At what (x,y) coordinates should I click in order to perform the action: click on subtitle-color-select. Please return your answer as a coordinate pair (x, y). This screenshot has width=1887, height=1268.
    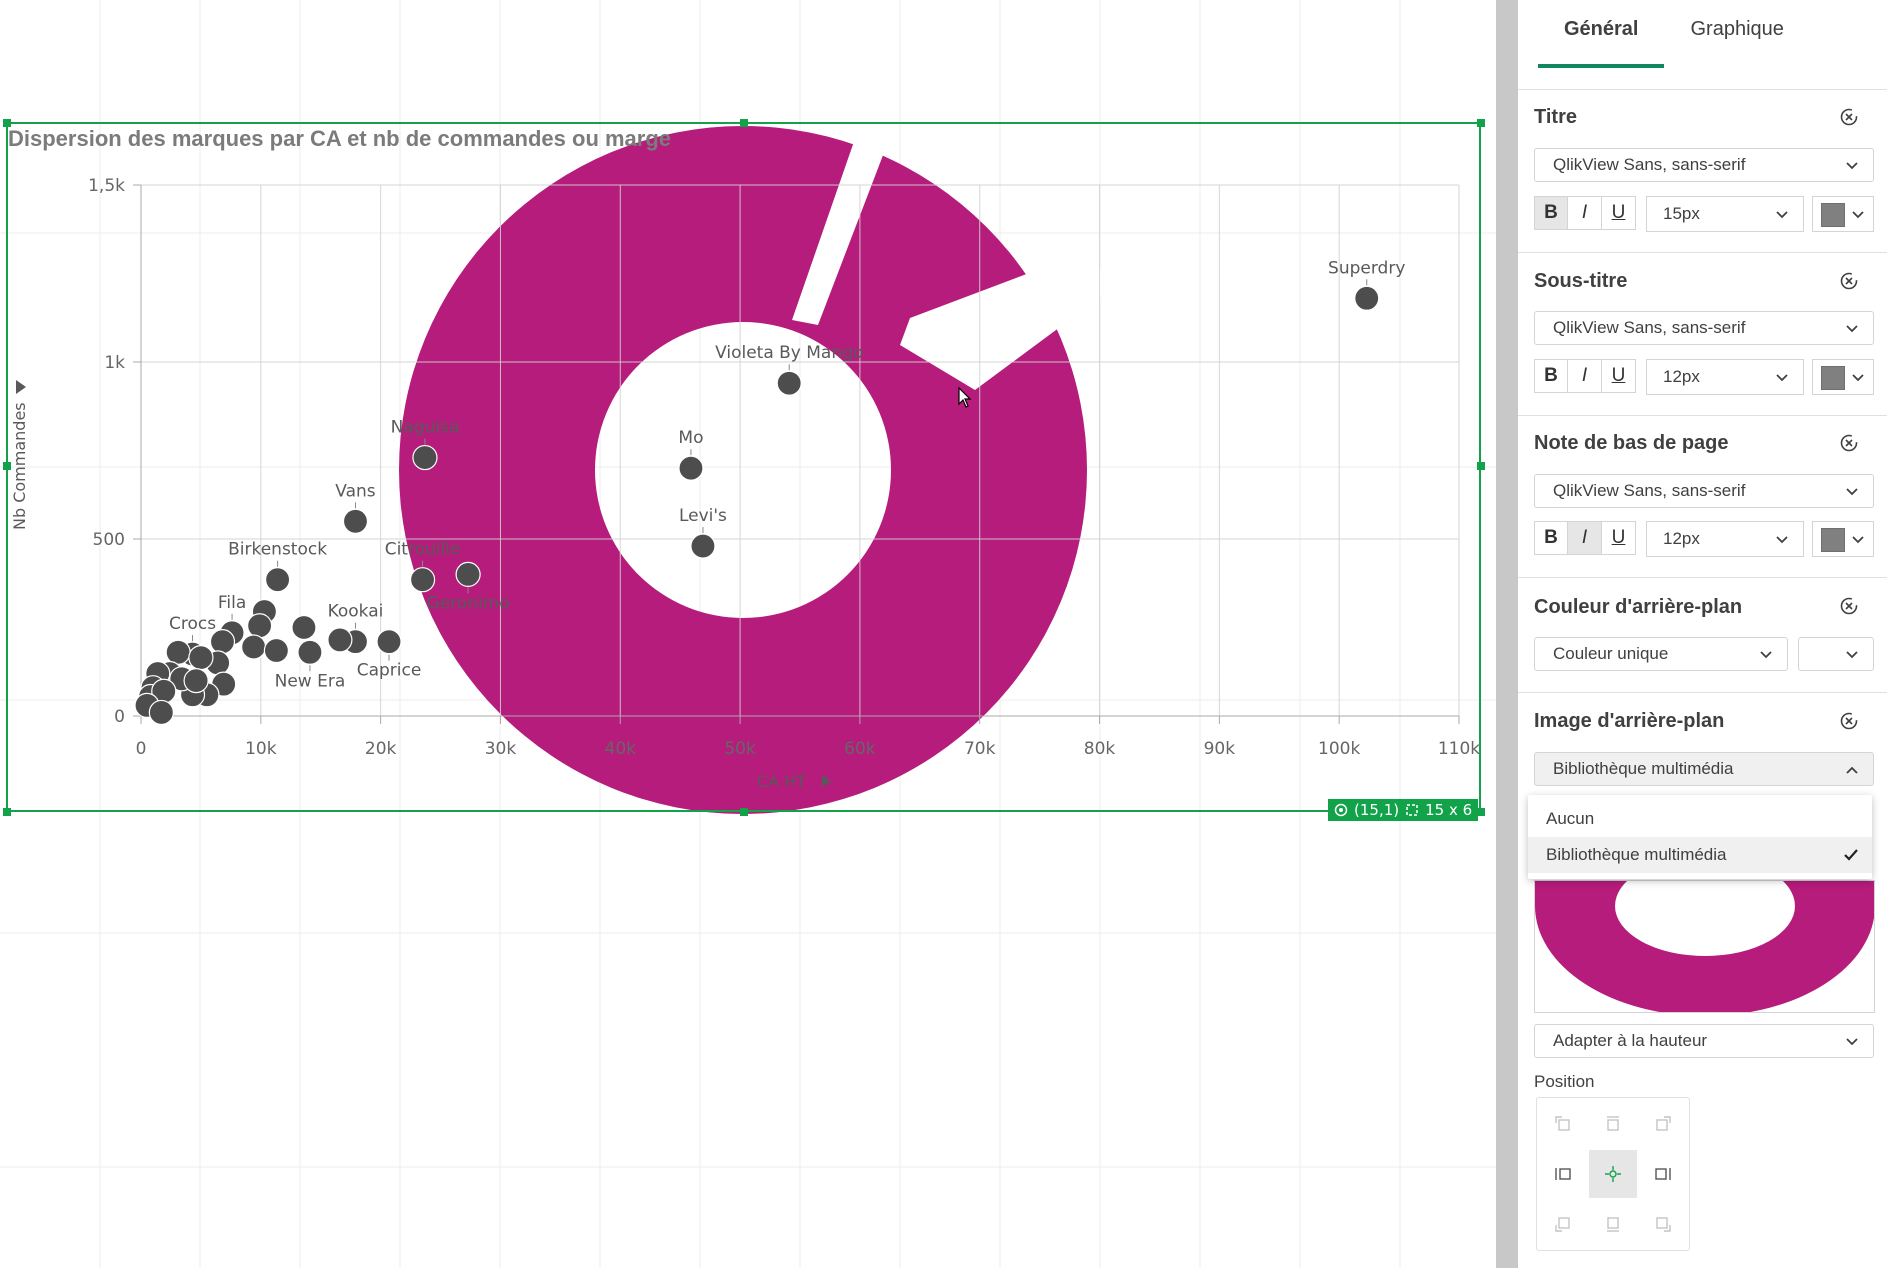
    Looking at the image, I should click on (1843, 377).